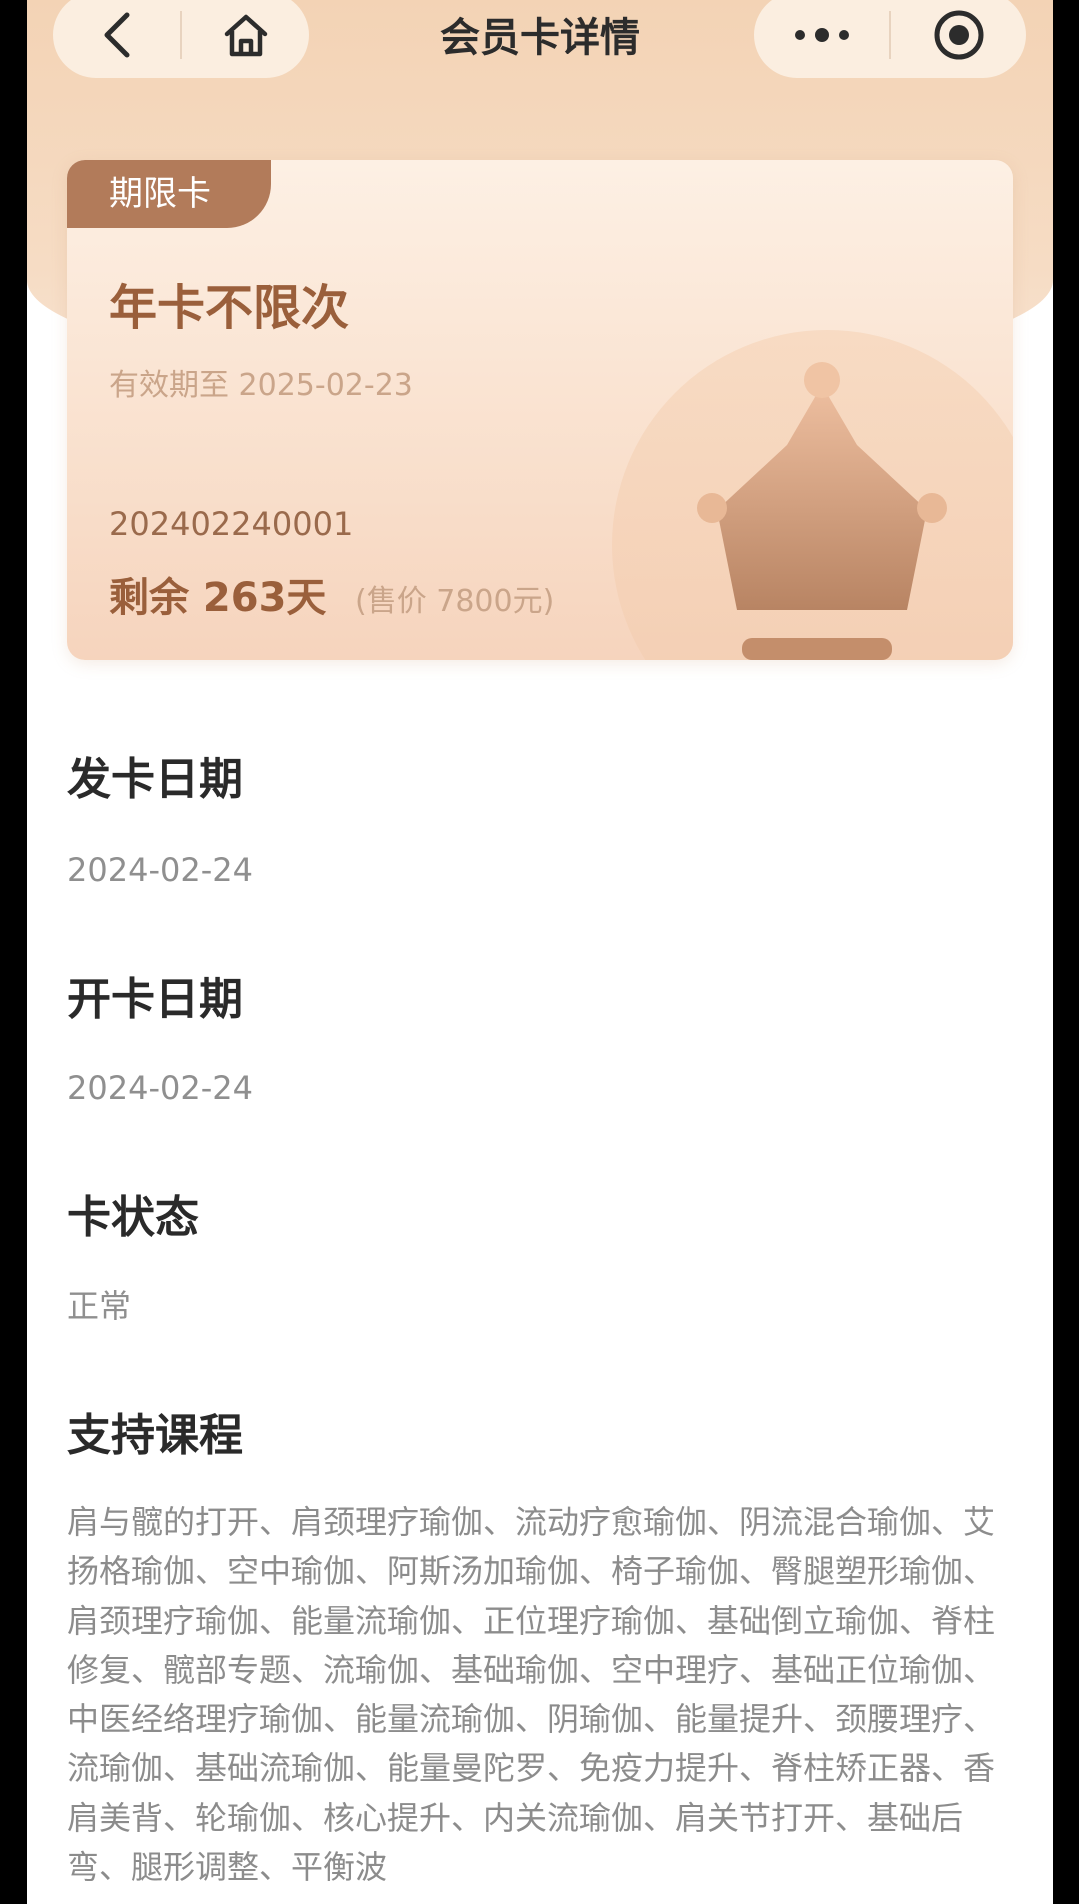 Image resolution: width=1079 pixels, height=1904 pixels. What do you see at coordinates (812, 495) in the screenshot?
I see `crown-icon` at bounding box center [812, 495].